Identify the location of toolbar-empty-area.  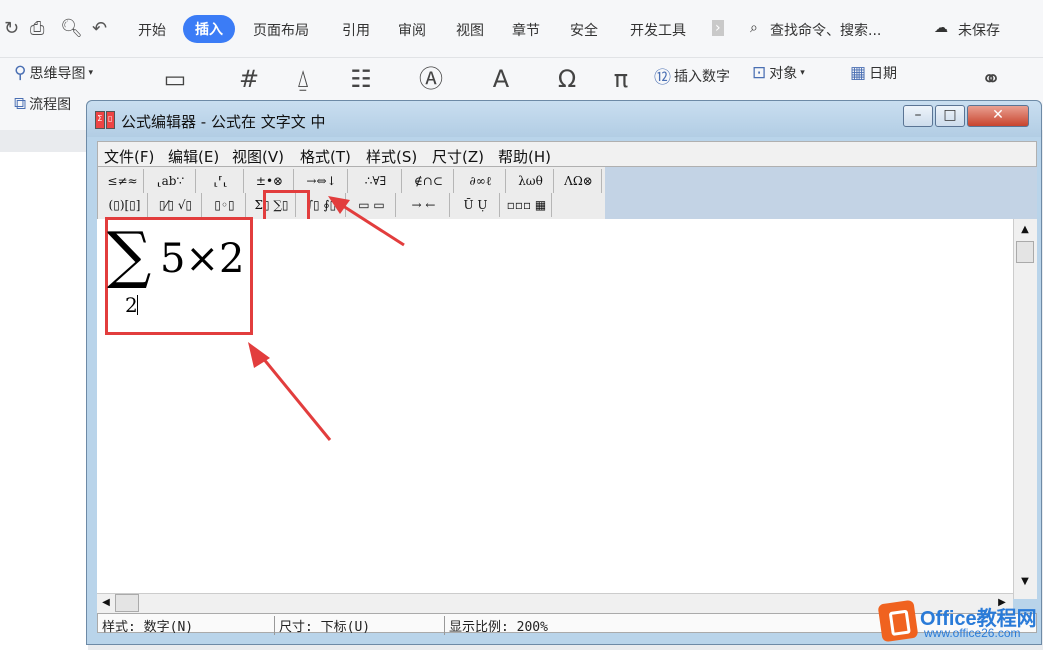
(821, 193).